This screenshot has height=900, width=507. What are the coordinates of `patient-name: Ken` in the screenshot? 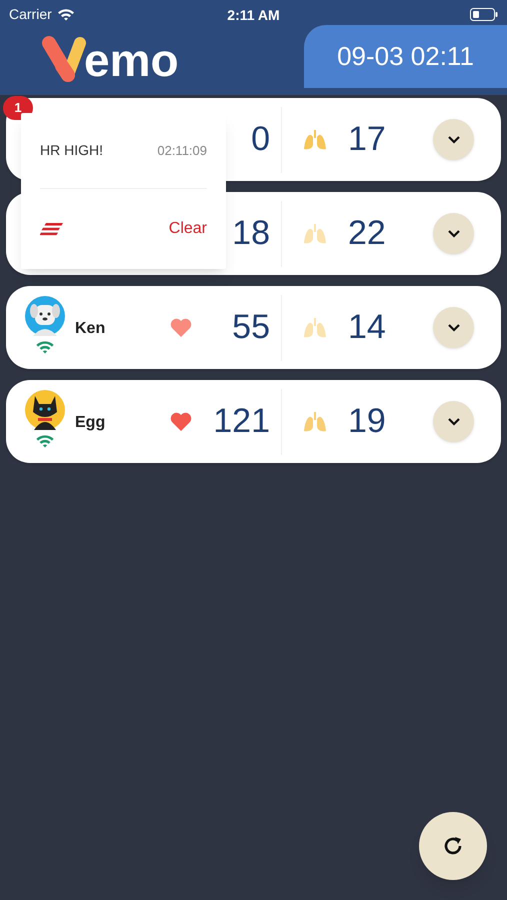 It's located at (90, 329).